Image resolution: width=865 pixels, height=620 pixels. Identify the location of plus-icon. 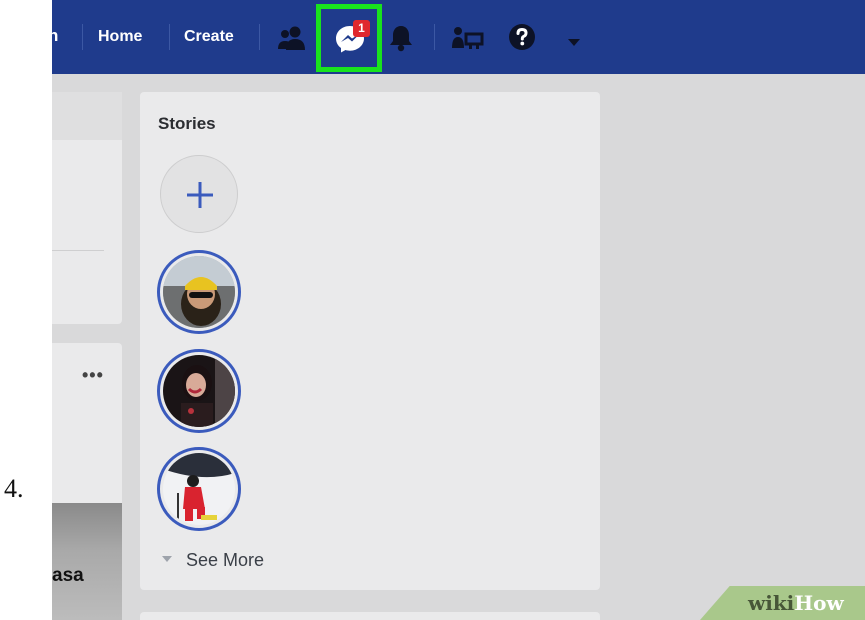
(200, 195).